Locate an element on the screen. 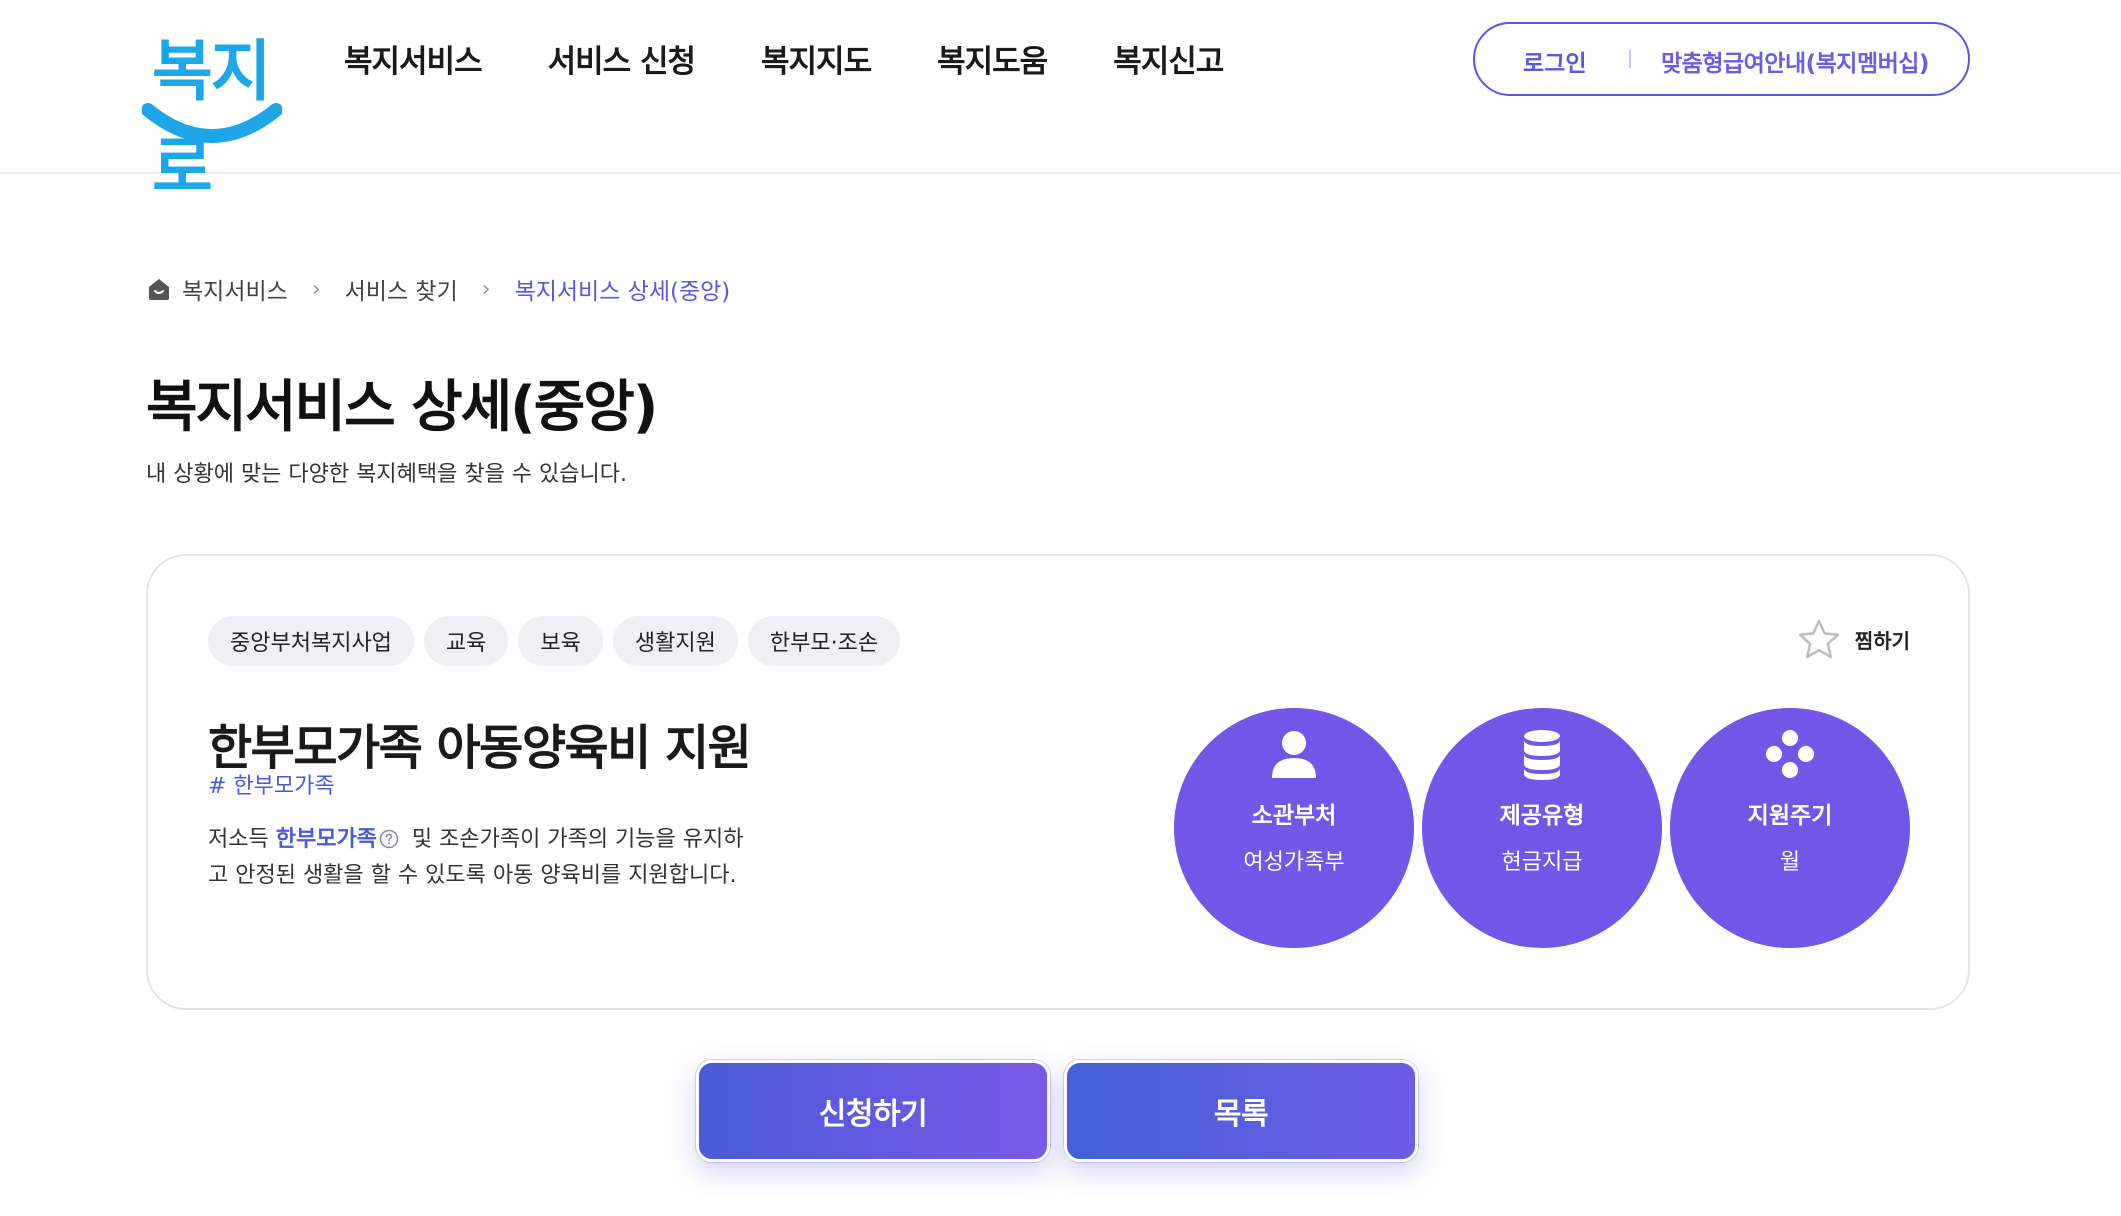 The width and height of the screenshot is (2121, 1216). breadcrumb-item-welfare-service: 복지서비스 is located at coordinates (235, 289).